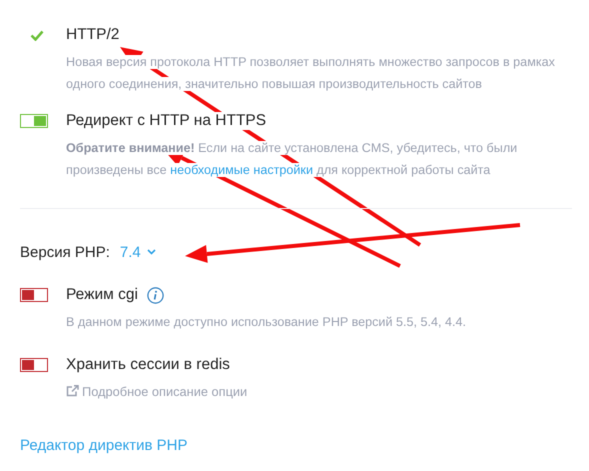 This screenshot has width=589, height=471. What do you see at coordinates (65, 252) in the screenshot?
I see `php-version-label: Версия PHP:` at bounding box center [65, 252].